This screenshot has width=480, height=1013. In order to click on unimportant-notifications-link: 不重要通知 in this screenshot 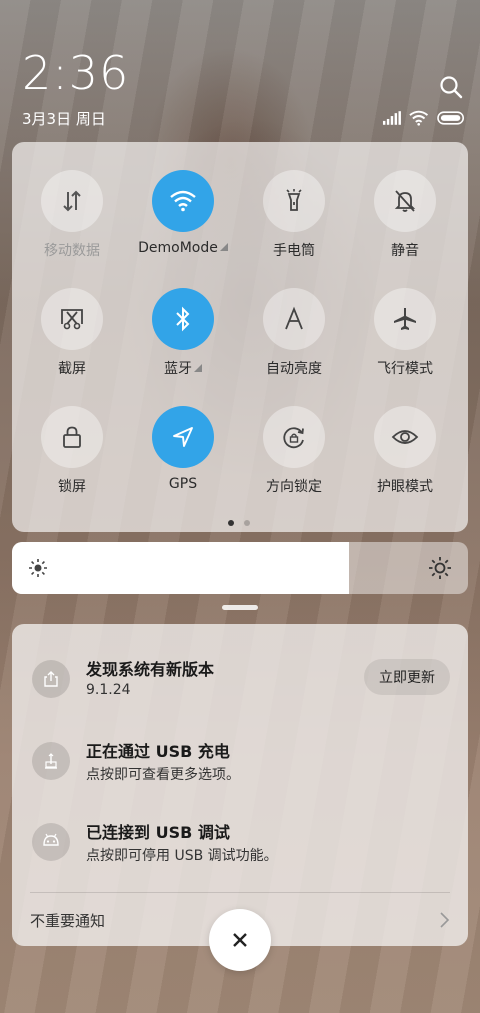, I will do `click(67, 920)`.